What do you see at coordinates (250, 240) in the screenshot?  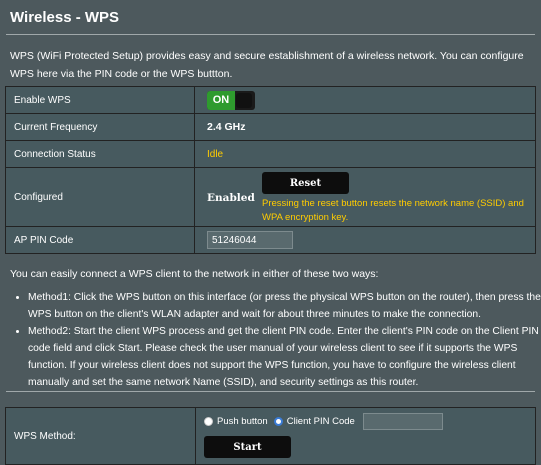 I see `ap-pin-field: 51246044` at bounding box center [250, 240].